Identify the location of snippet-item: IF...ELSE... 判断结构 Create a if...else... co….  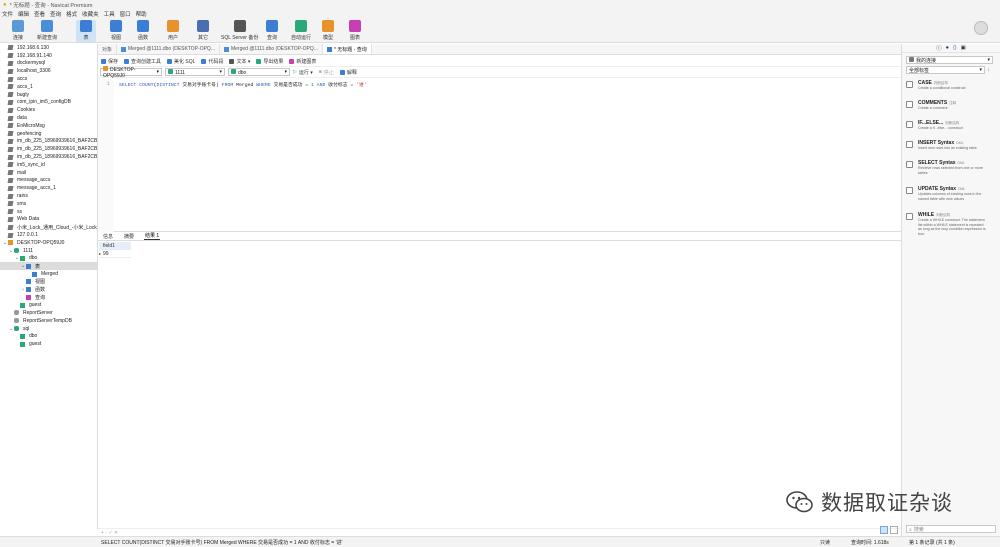
(951, 128).